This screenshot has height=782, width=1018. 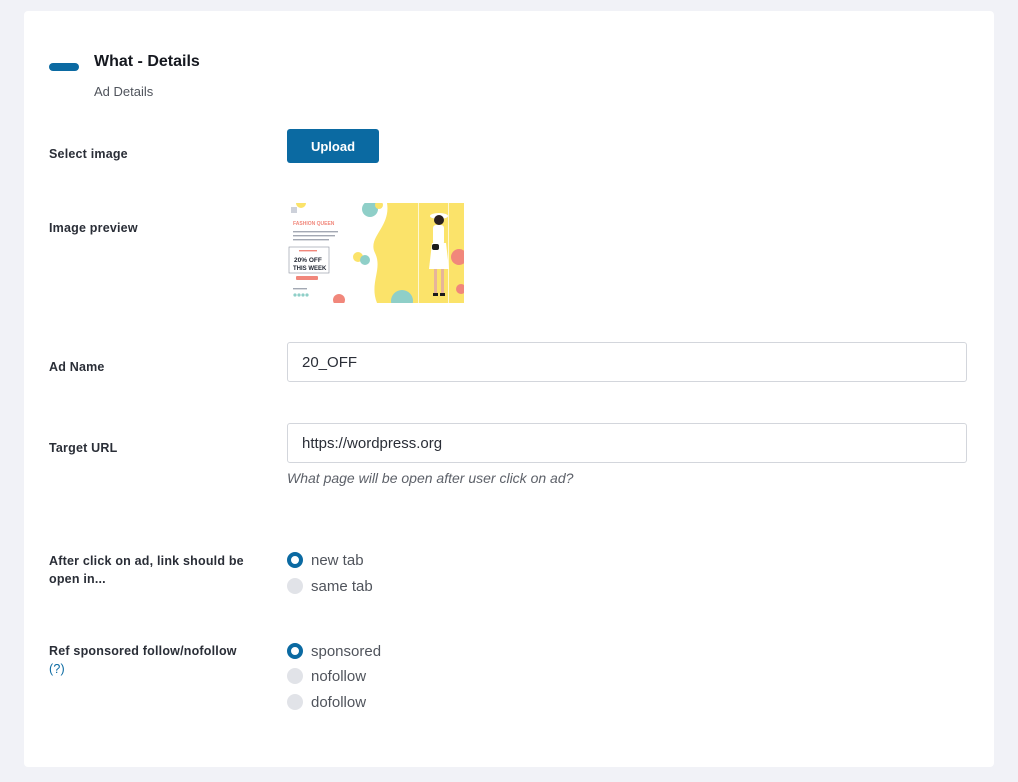 What do you see at coordinates (83, 448) in the screenshot?
I see `target-url-label: Target URL` at bounding box center [83, 448].